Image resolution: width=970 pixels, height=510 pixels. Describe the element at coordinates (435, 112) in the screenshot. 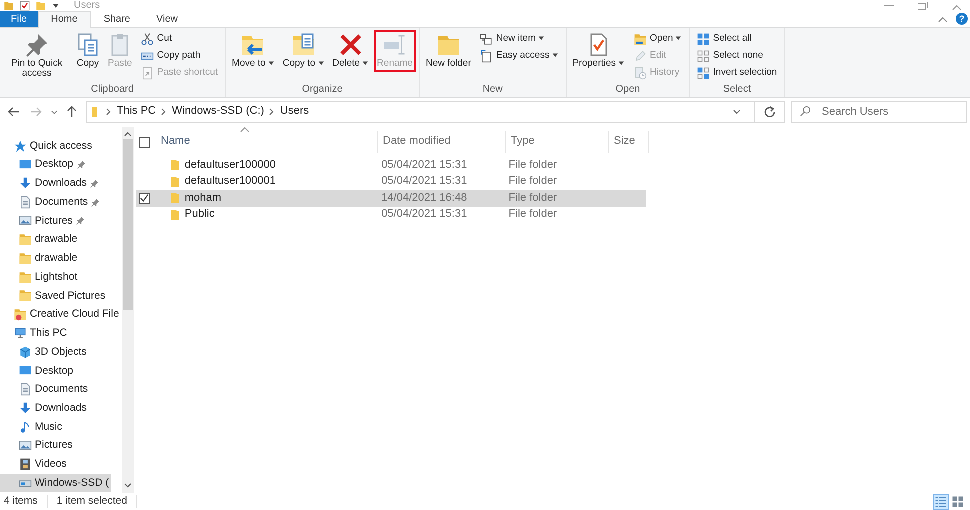

I see `address-bar: This PC Windows-SSD (C:) Users` at that location.